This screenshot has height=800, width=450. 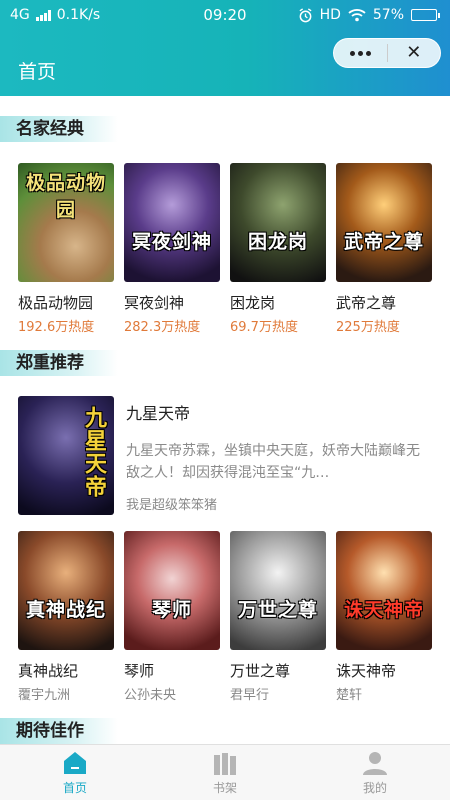 What do you see at coordinates (357, 15) in the screenshot?
I see `wifi-icon` at bounding box center [357, 15].